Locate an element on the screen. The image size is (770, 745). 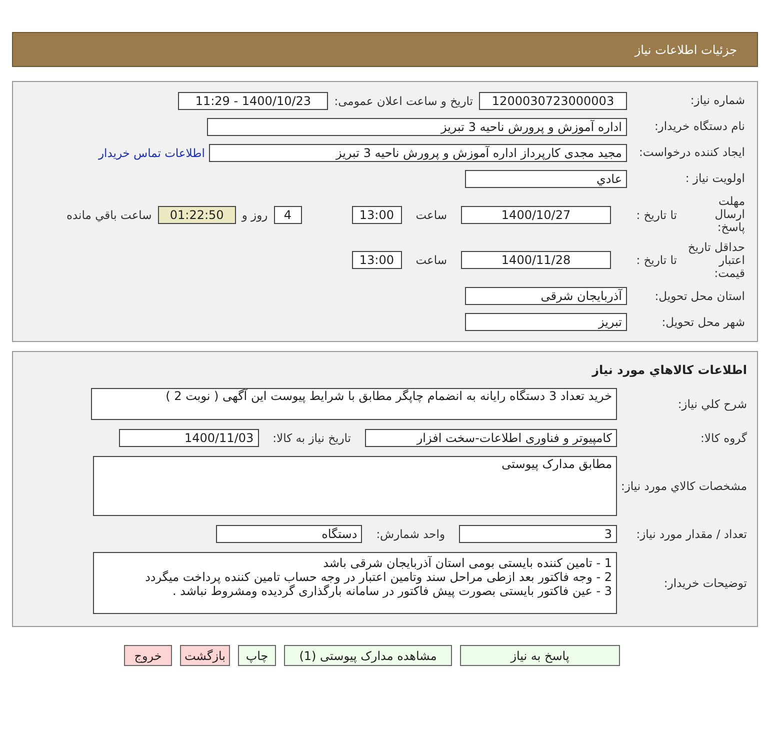
action-button: خروج is located at coordinates (148, 655).